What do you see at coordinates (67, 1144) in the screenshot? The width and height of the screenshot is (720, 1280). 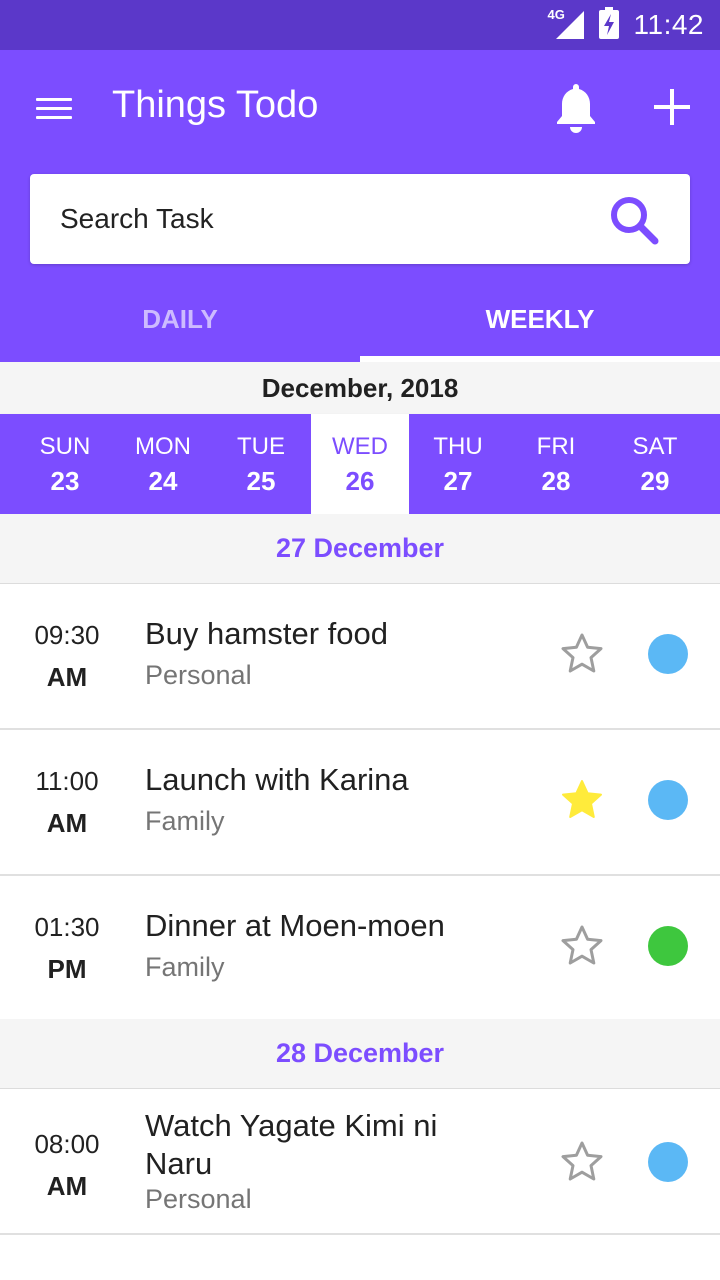 I see `task-time: 08:00` at bounding box center [67, 1144].